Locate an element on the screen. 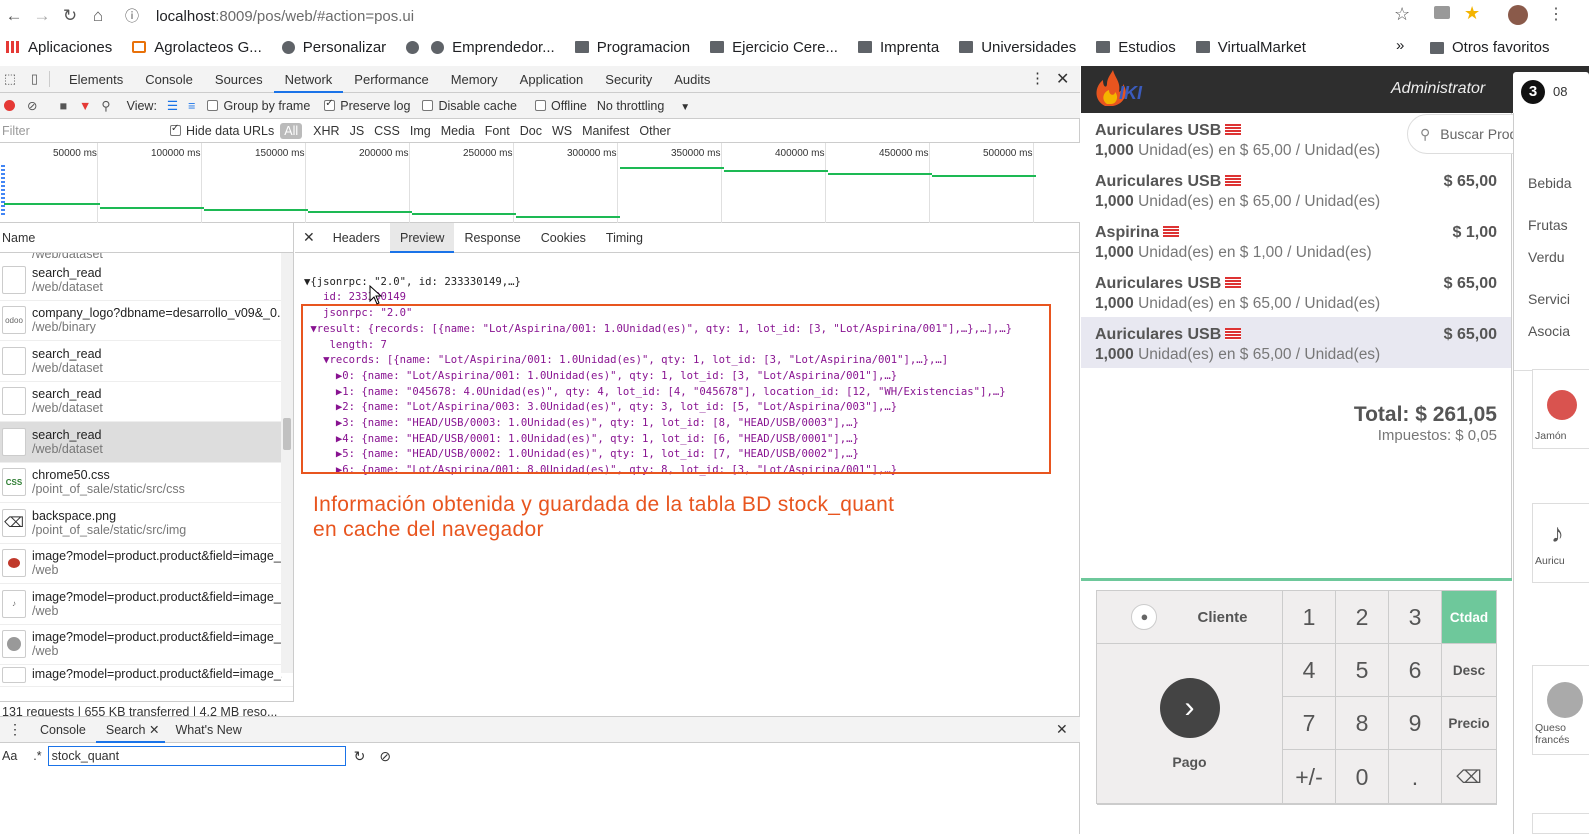 The width and height of the screenshot is (1589, 834). tab-headers: Headers is located at coordinates (356, 238).